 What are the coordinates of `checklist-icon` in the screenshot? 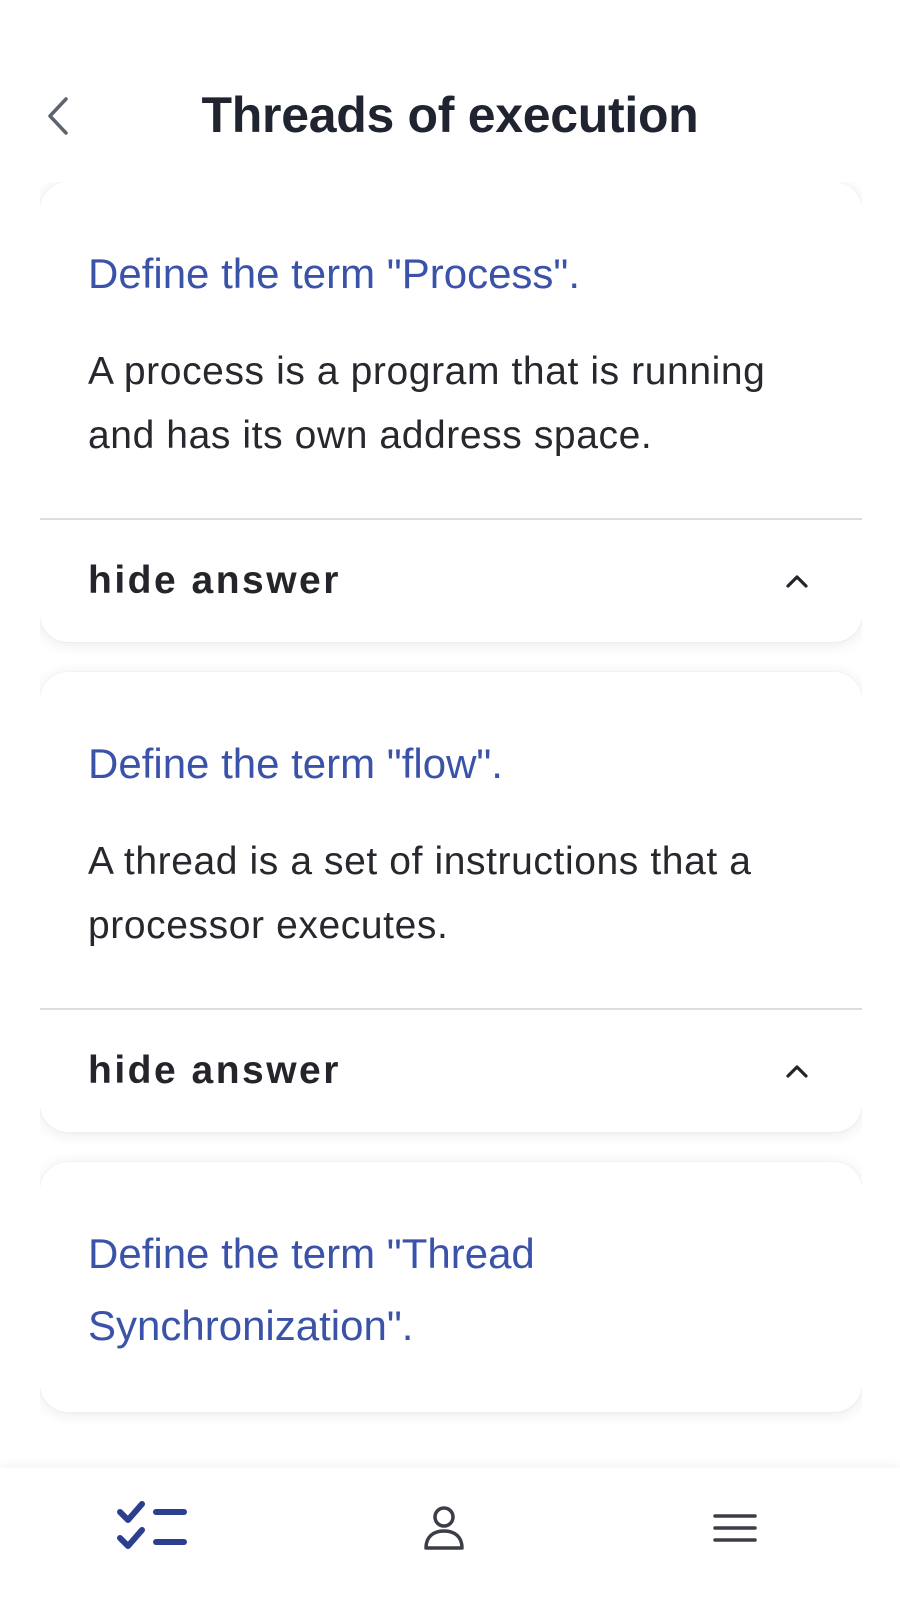 It's located at (152, 1525).